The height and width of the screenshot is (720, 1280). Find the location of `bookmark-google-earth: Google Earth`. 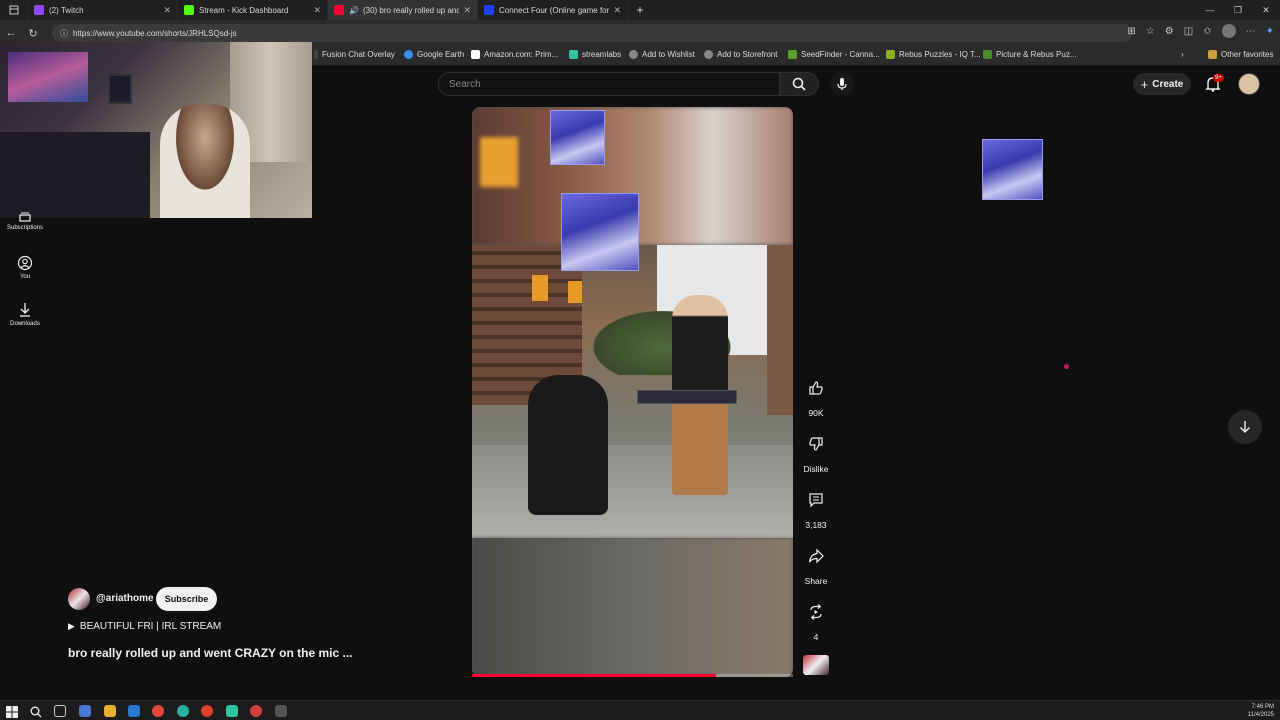

bookmark-google-earth: Google Earth is located at coordinates (434, 54).